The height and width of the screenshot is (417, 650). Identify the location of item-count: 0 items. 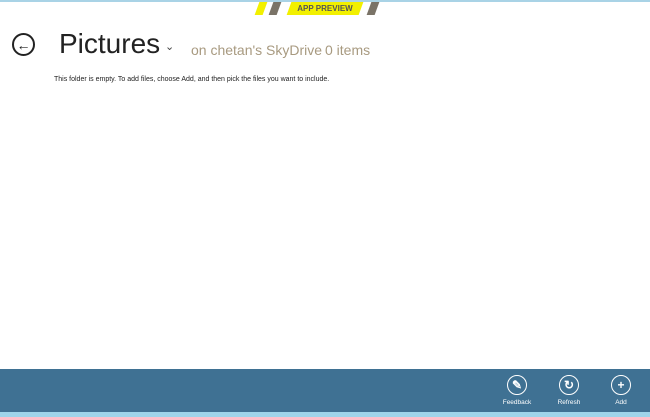
(348, 50).